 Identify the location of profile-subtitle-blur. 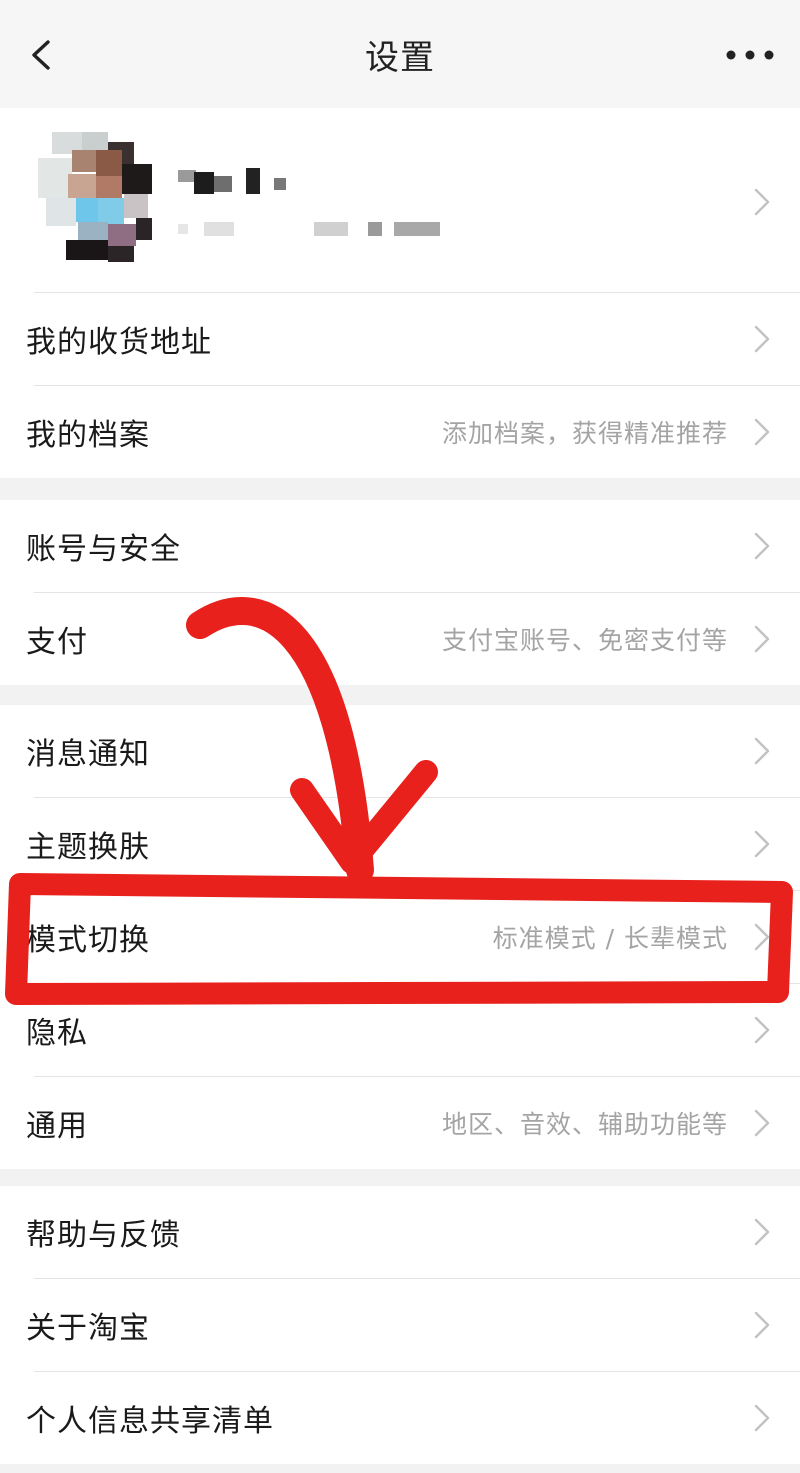
(309, 229).